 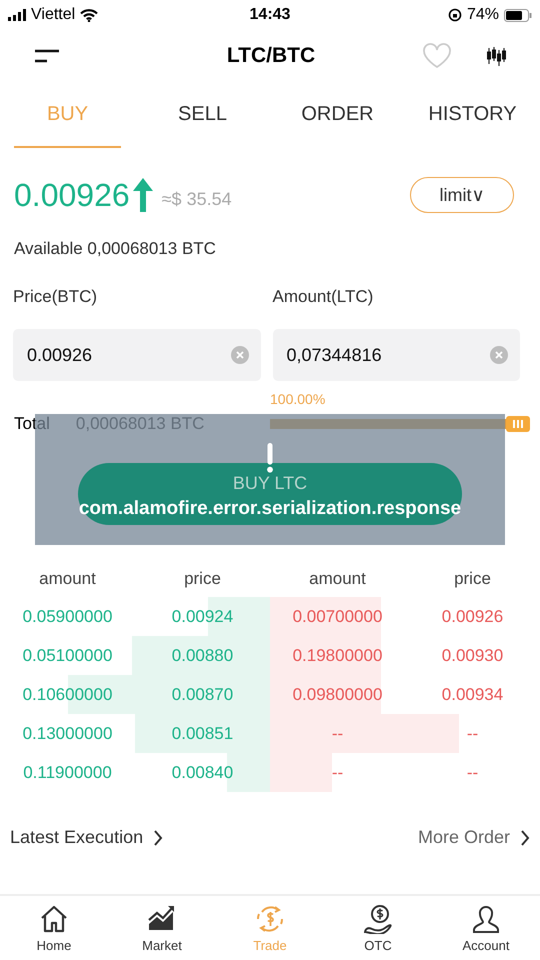 What do you see at coordinates (323, 297) in the screenshot?
I see `field-label: Amount(LTC)` at bounding box center [323, 297].